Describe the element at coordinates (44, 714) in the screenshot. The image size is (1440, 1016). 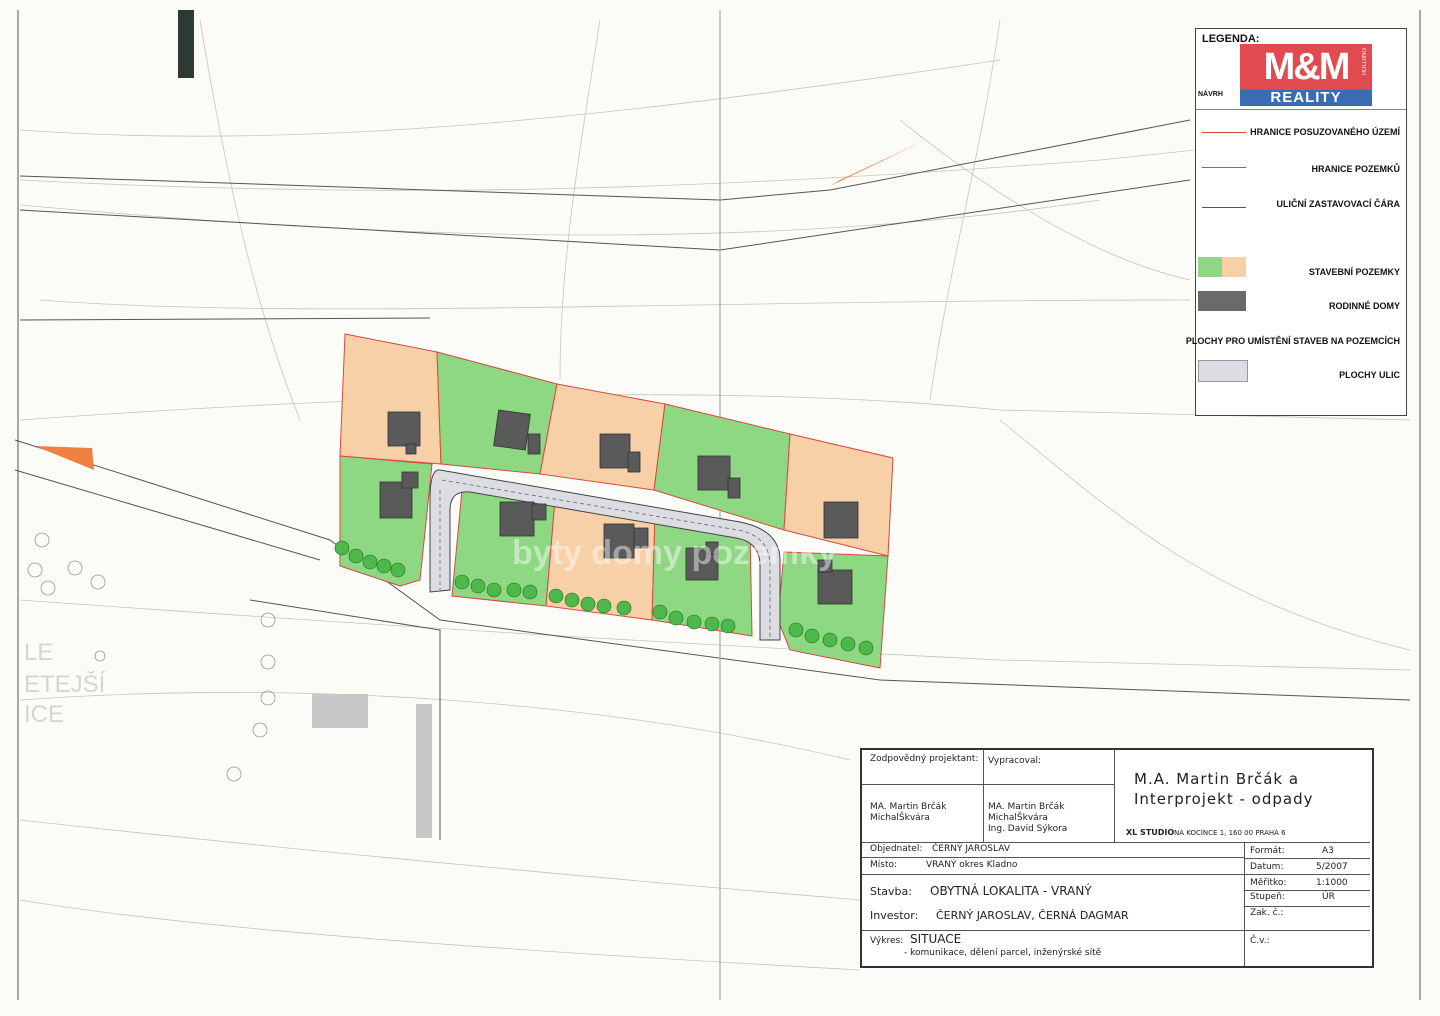
I see `left-label-3: ICE` at that location.